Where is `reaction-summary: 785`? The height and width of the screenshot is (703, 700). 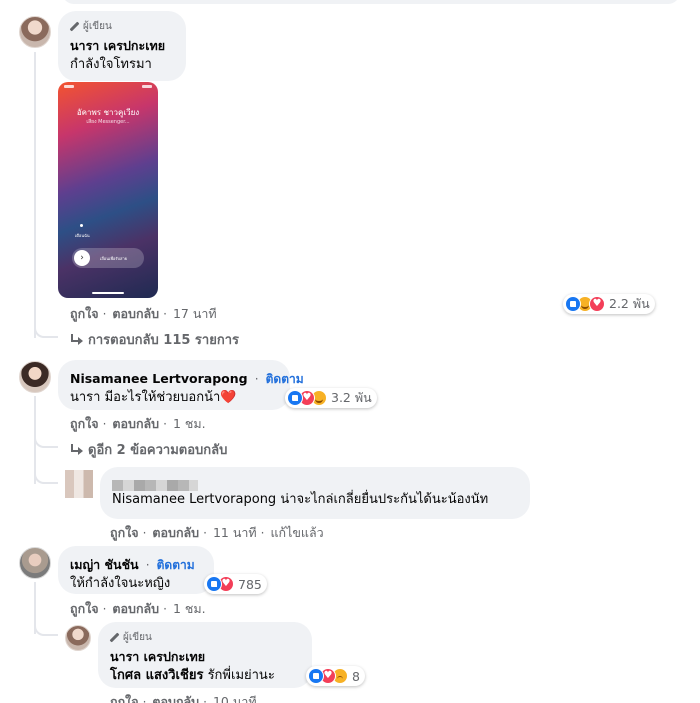
reaction-summary: 785 is located at coordinates (235, 584).